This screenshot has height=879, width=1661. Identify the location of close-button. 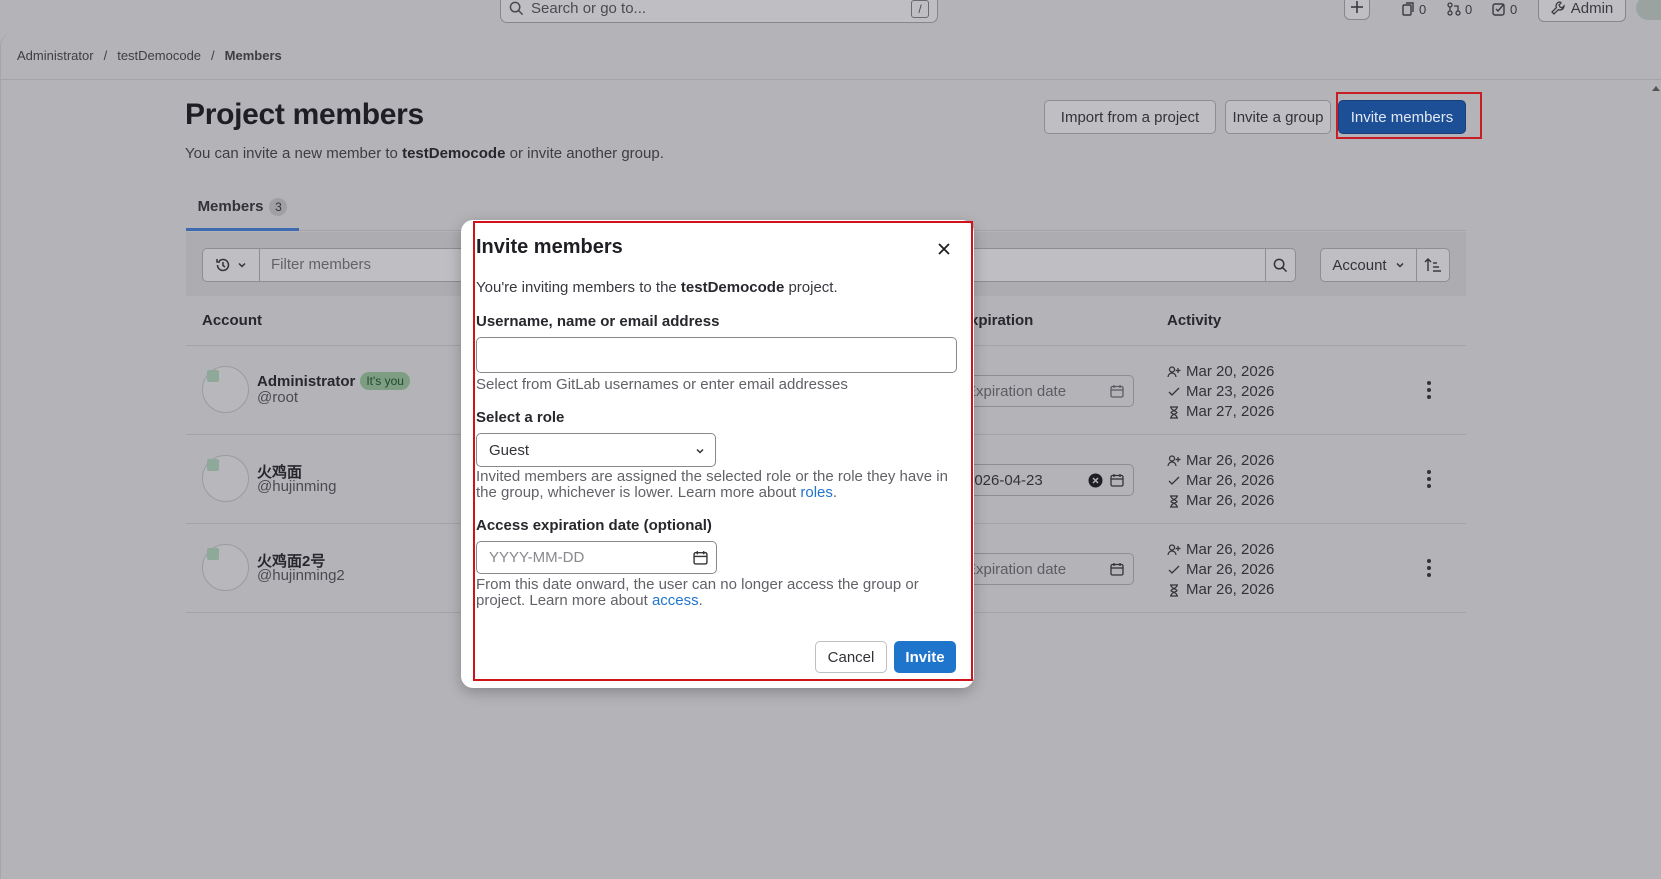
(944, 249).